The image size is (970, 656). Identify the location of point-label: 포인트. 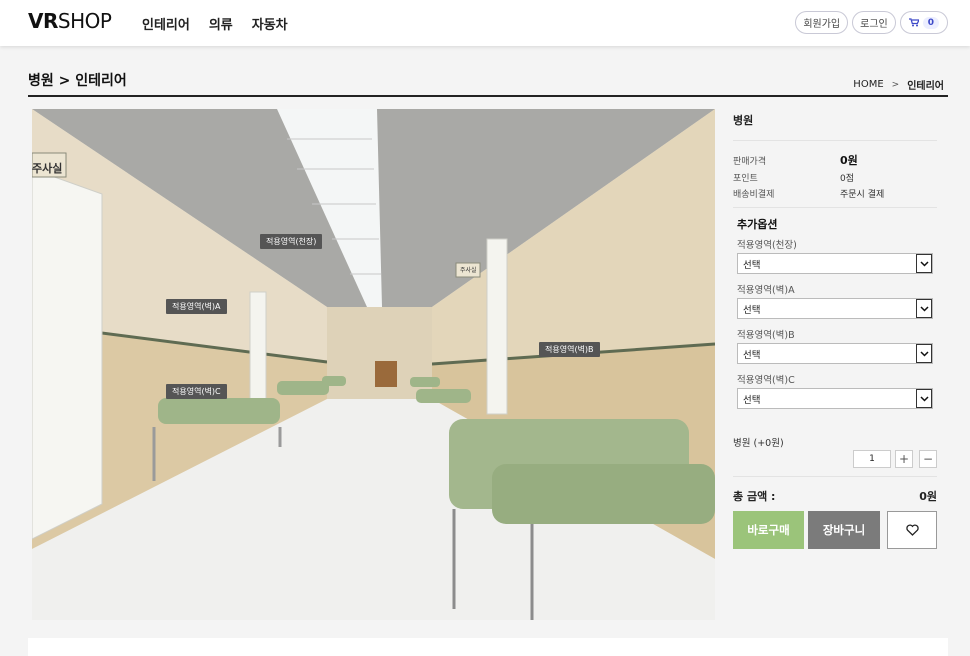
(745, 179).